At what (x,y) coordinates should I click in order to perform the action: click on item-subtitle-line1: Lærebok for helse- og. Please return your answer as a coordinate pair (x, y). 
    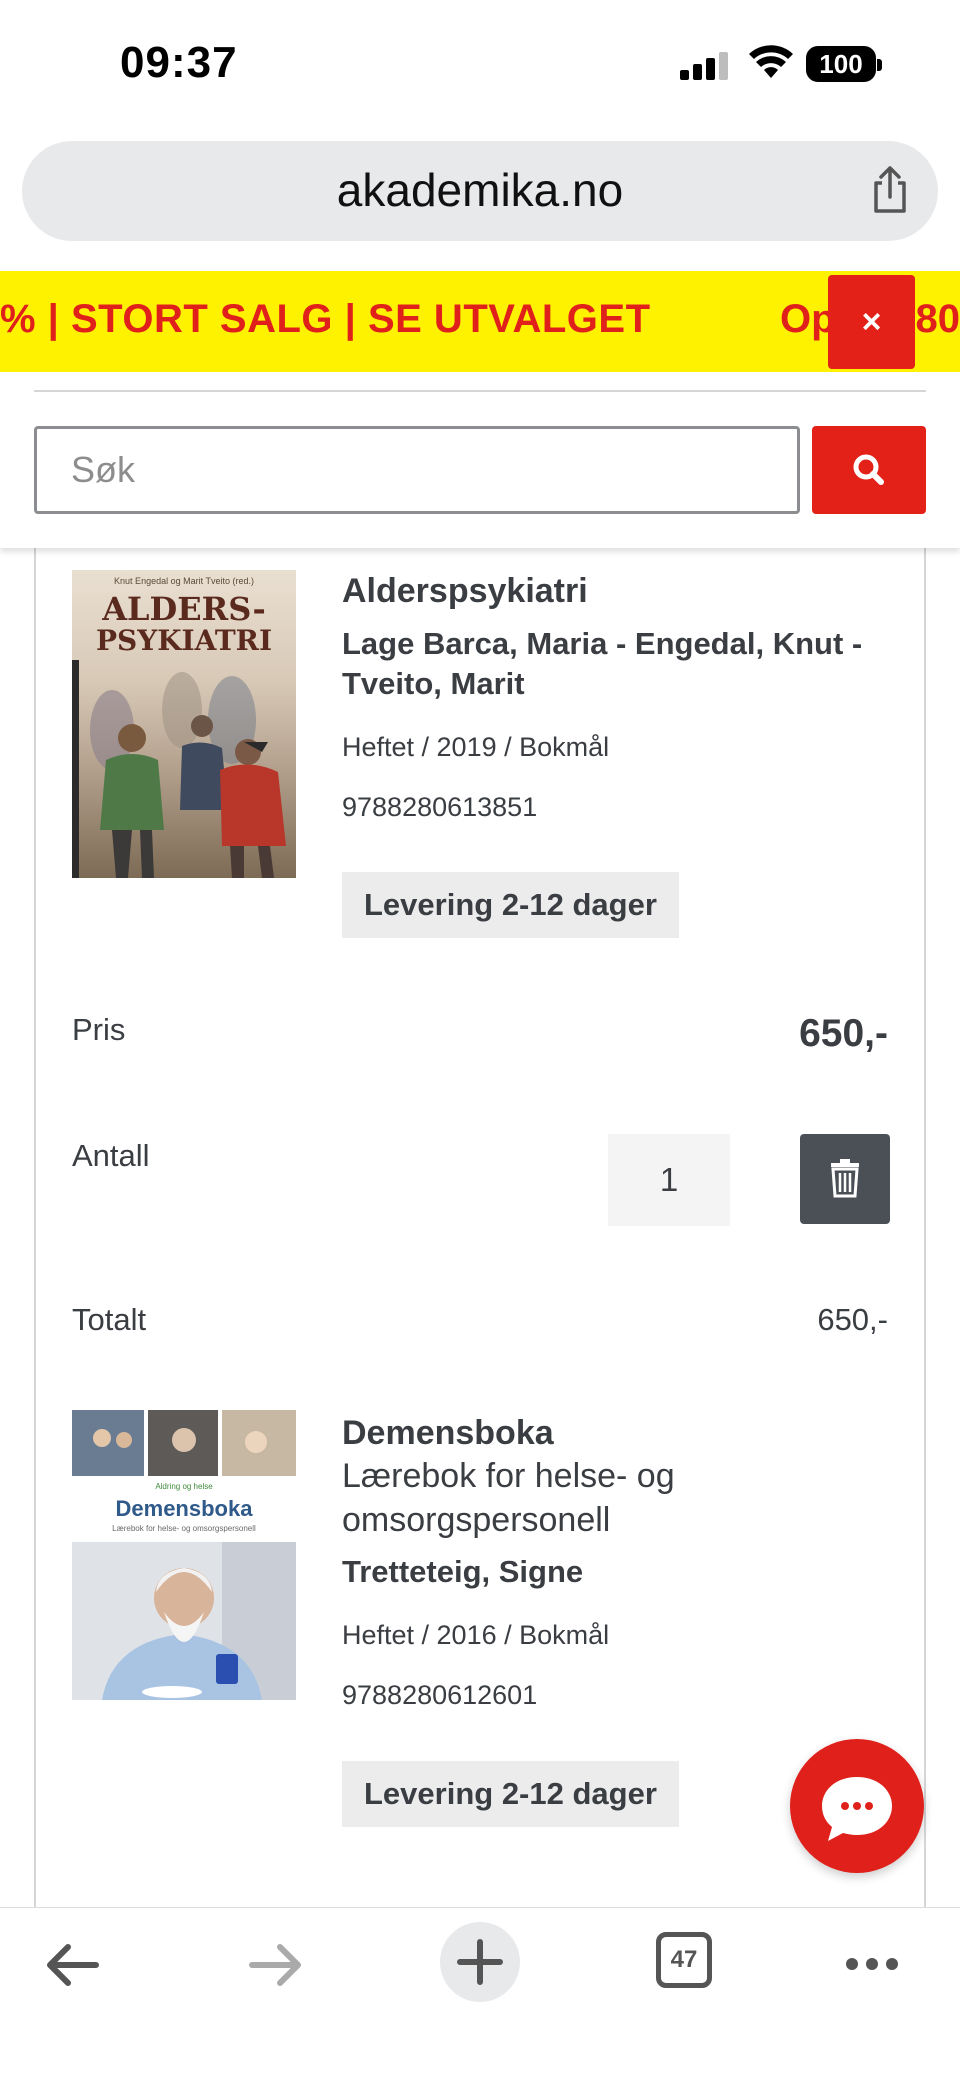
    Looking at the image, I should click on (508, 1476).